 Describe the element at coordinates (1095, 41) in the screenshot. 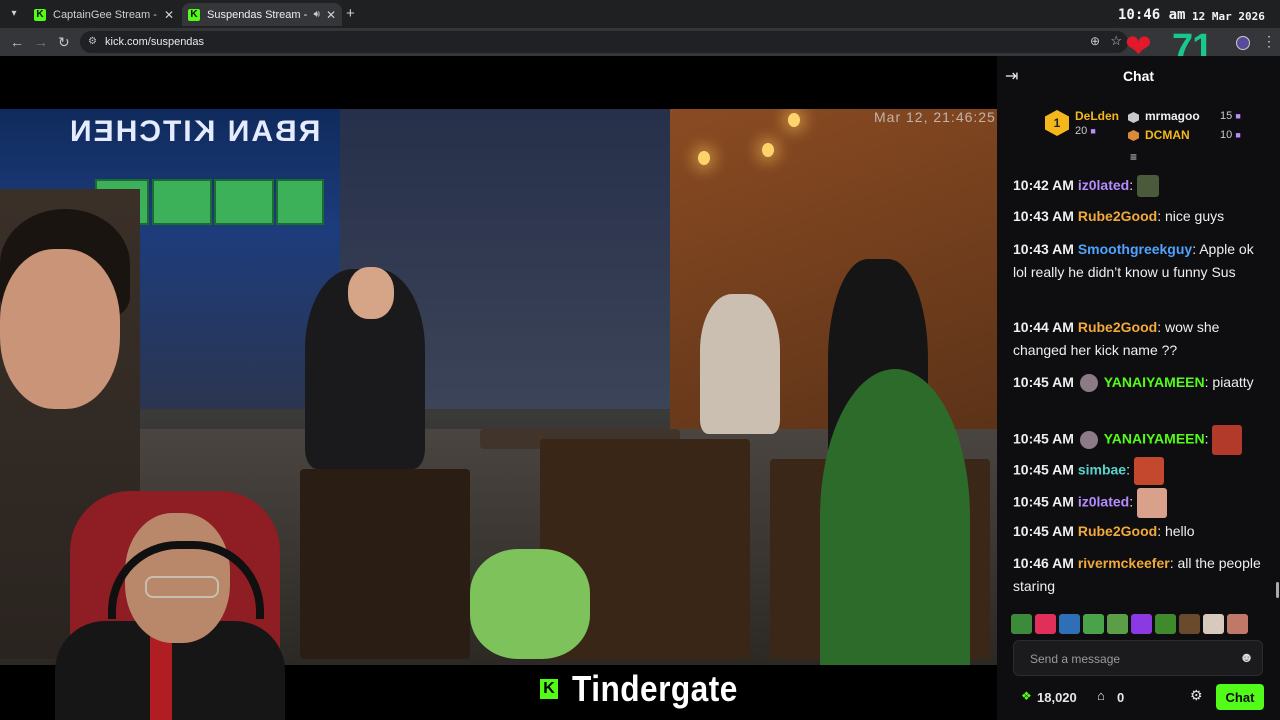

I see `zoom-icon: ⊕` at that location.